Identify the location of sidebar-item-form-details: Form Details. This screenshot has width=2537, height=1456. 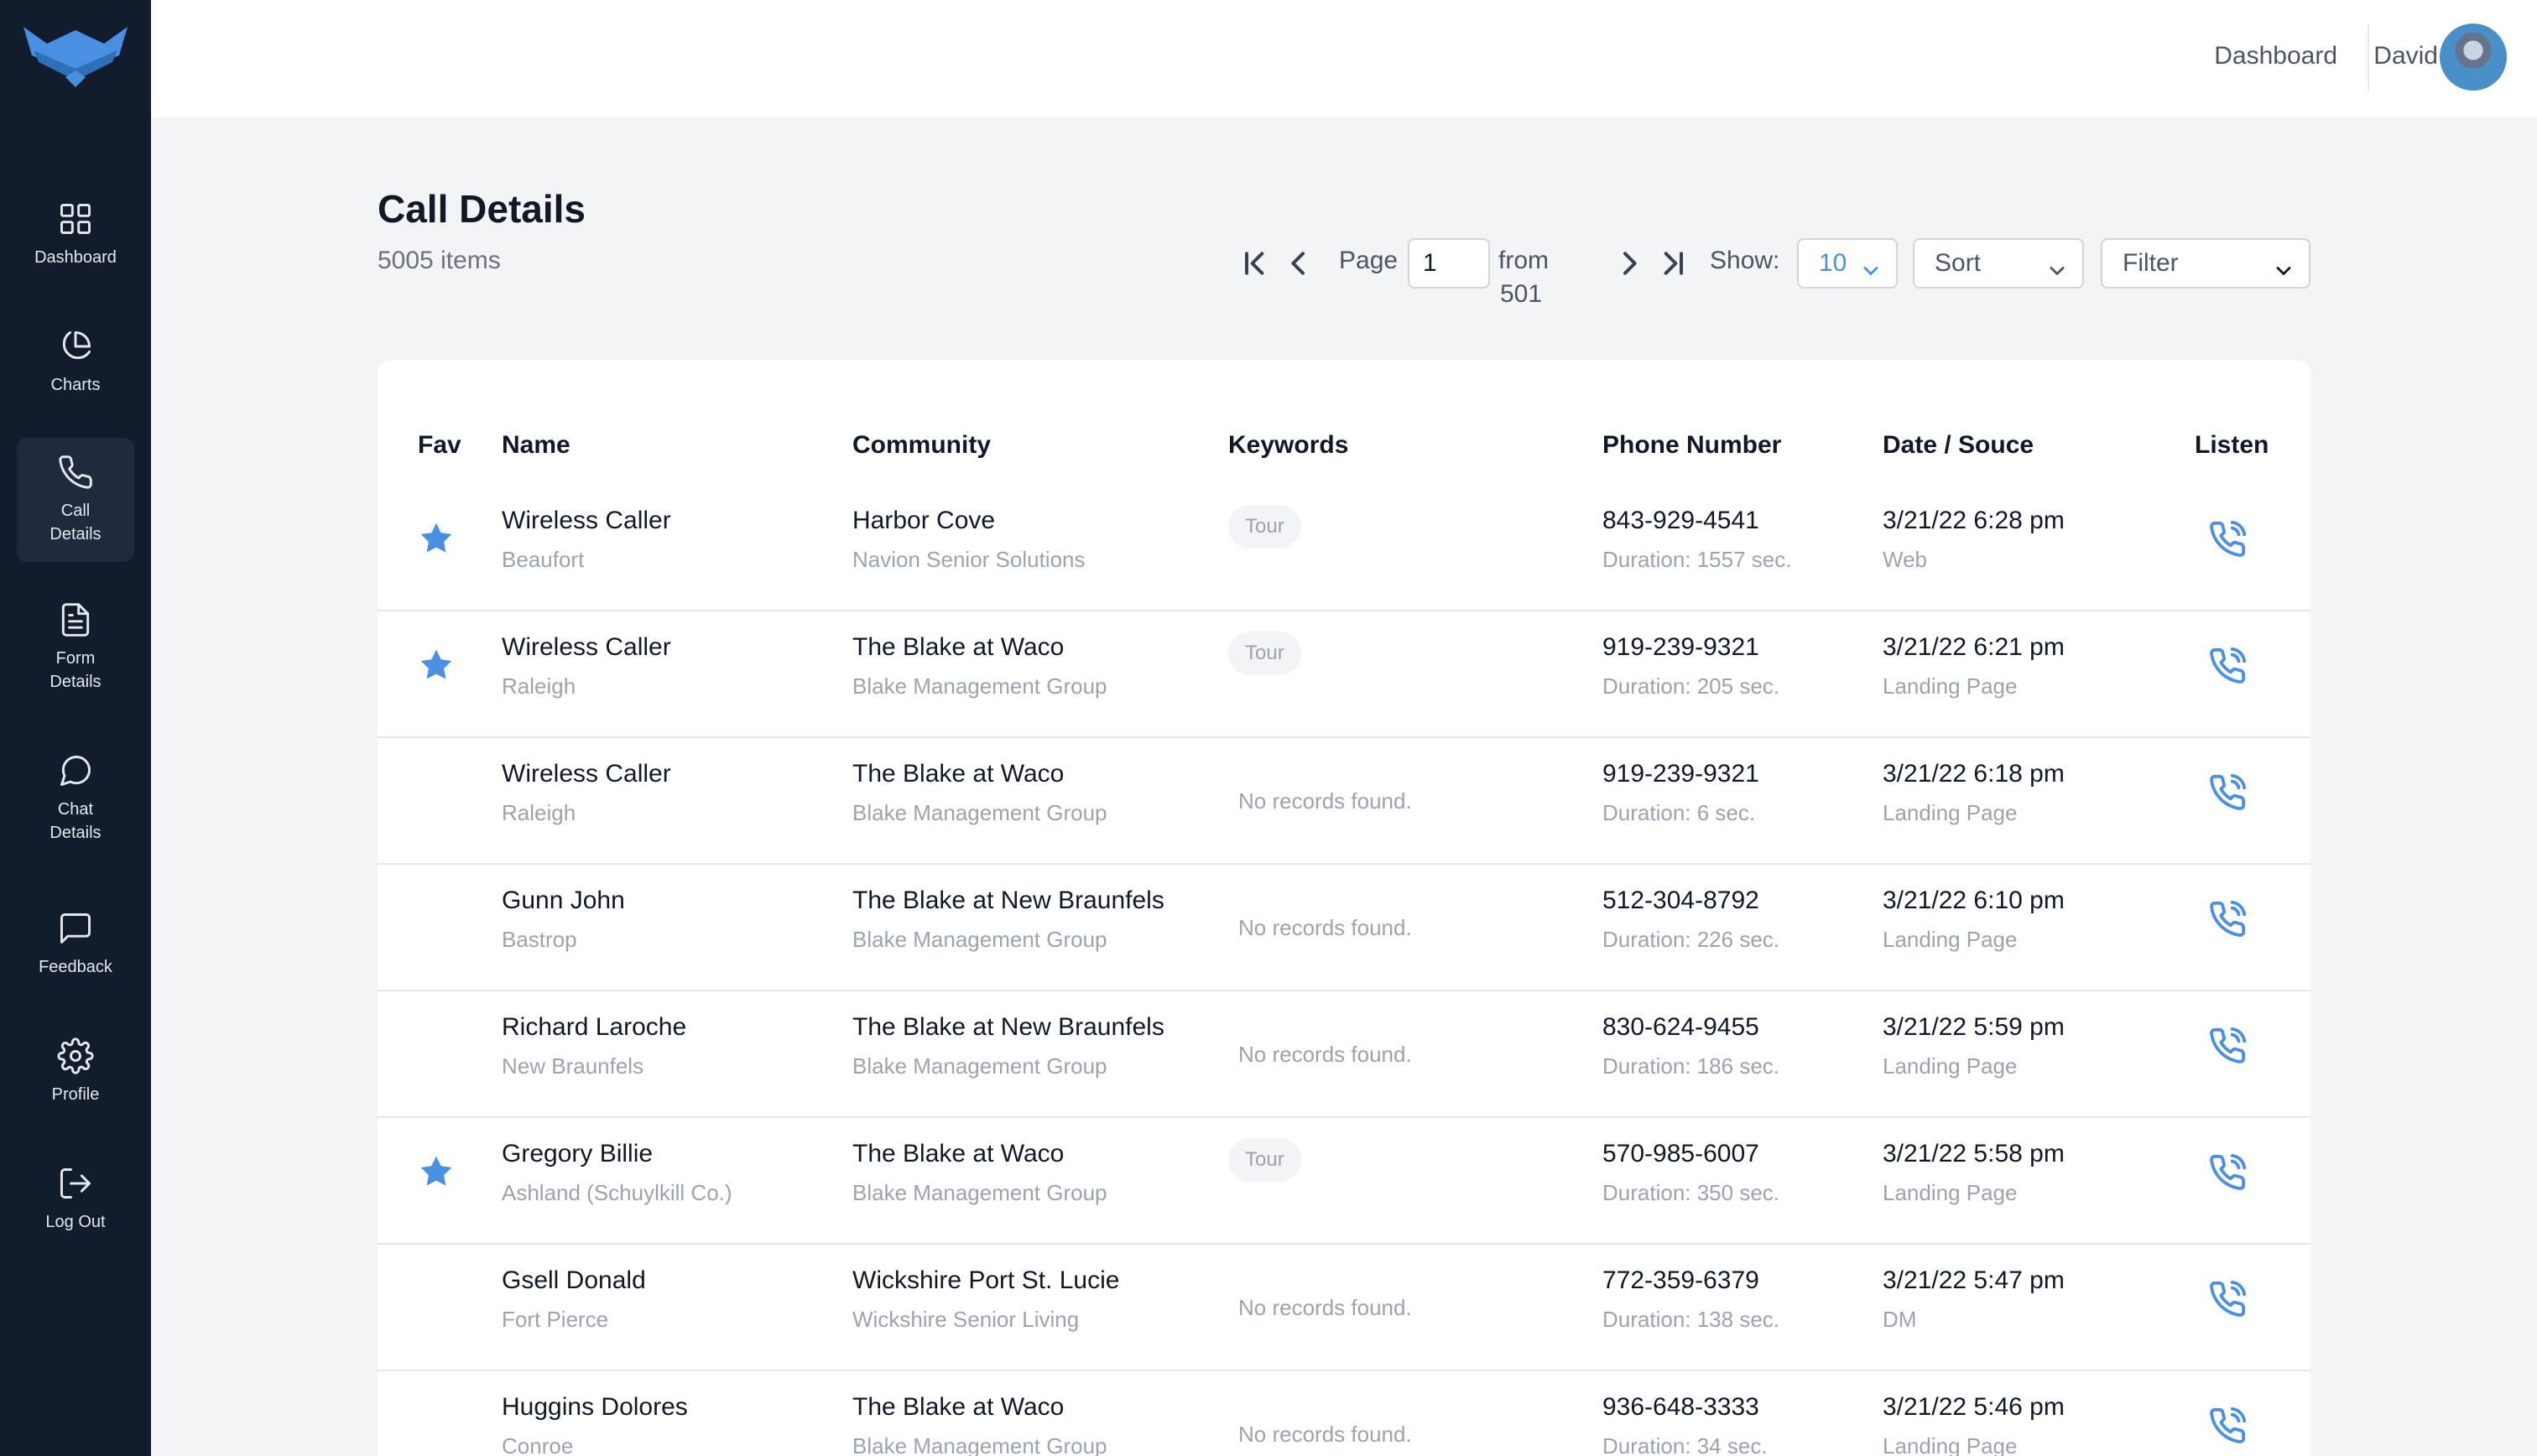
(75, 647).